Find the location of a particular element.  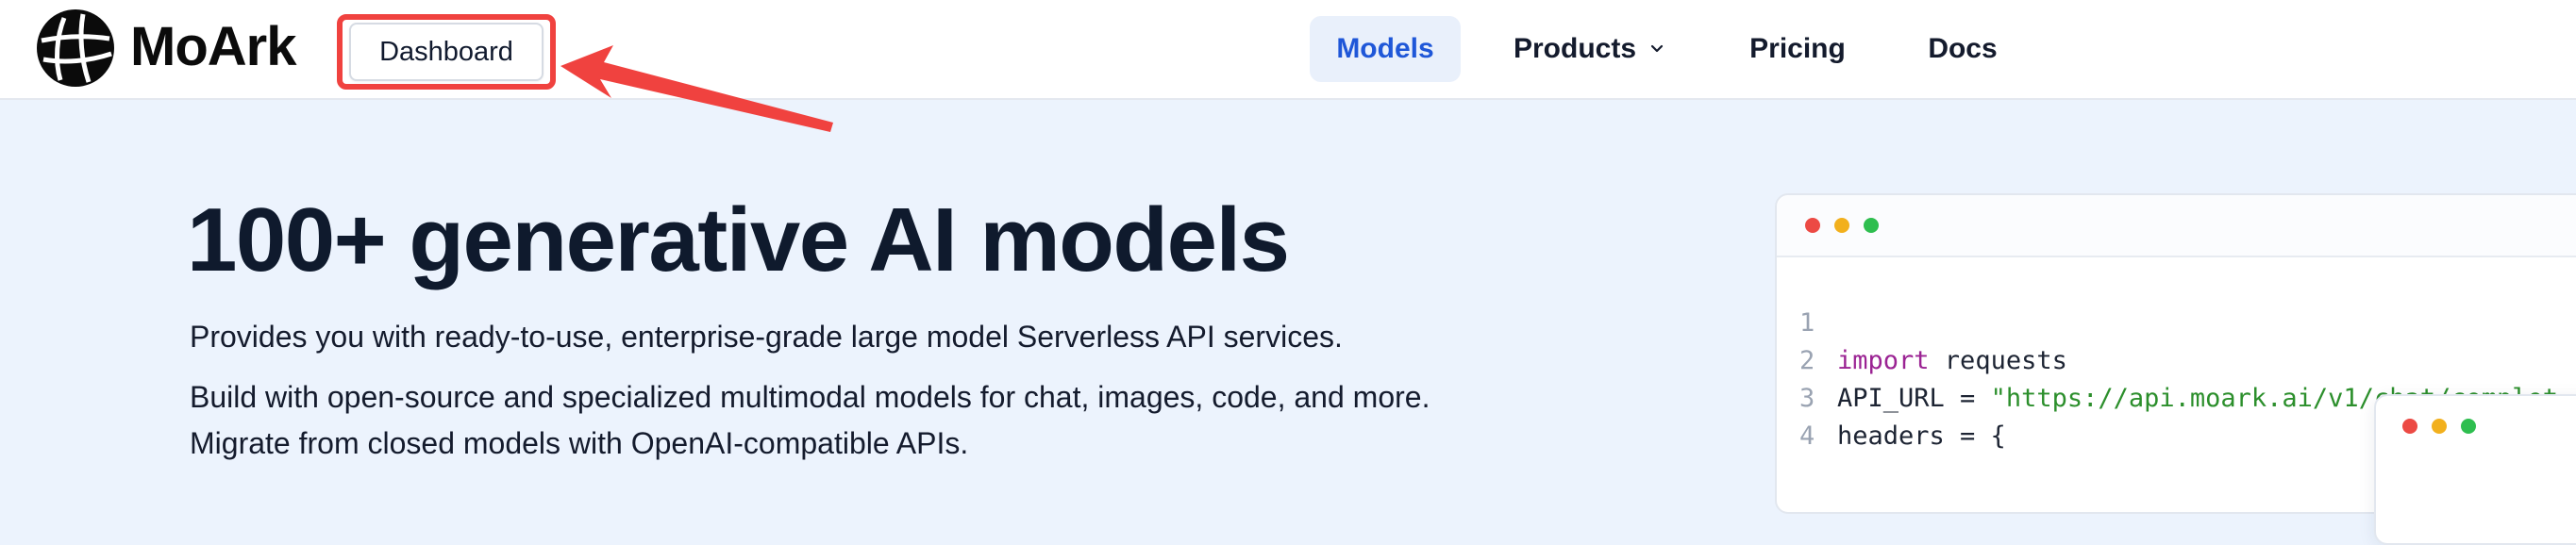

moark-globe-logo-icon is located at coordinates (75, 48).